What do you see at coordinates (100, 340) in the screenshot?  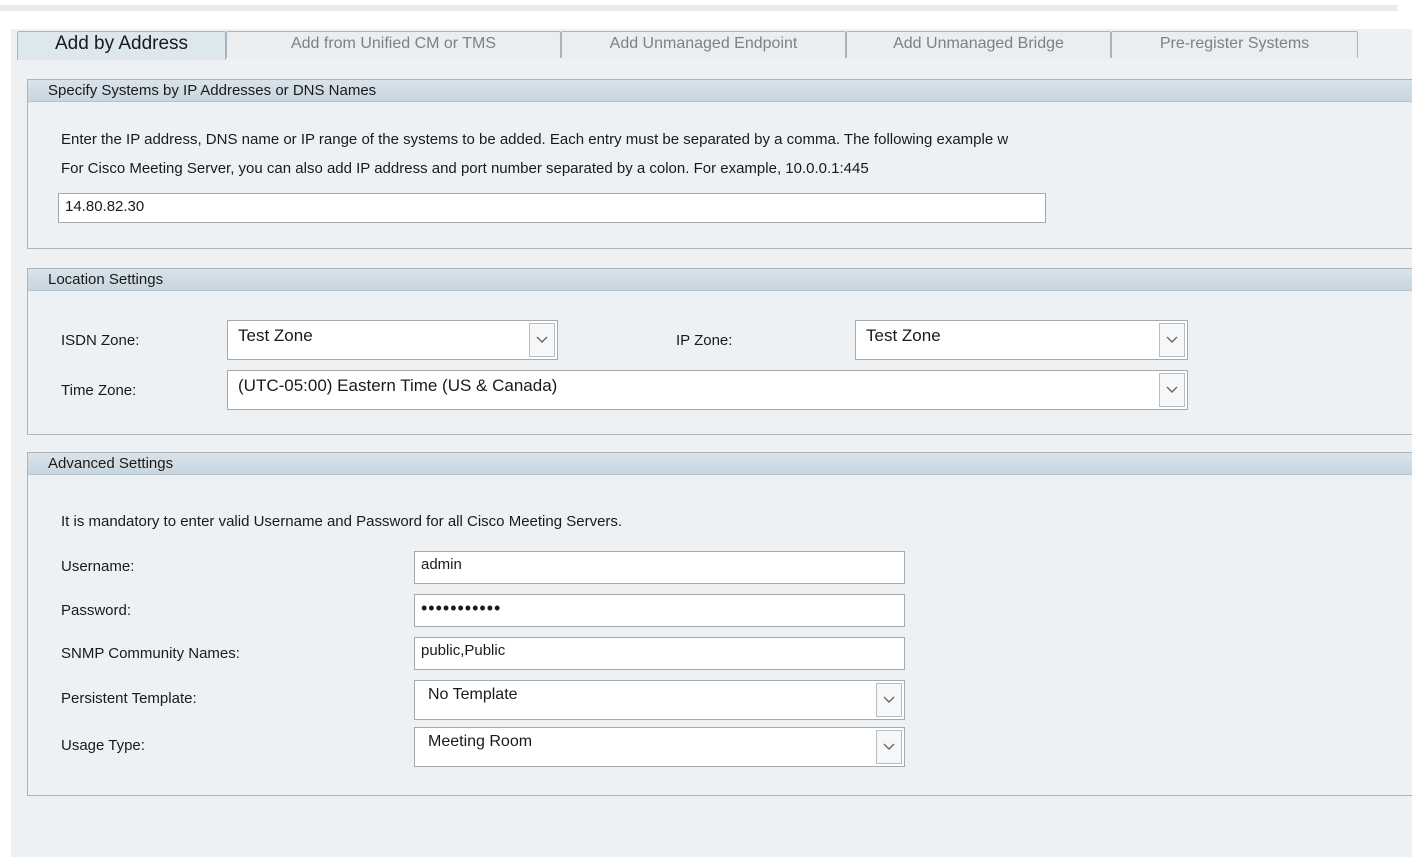 I see `isdn-zone-label: ISDN Zone:` at bounding box center [100, 340].